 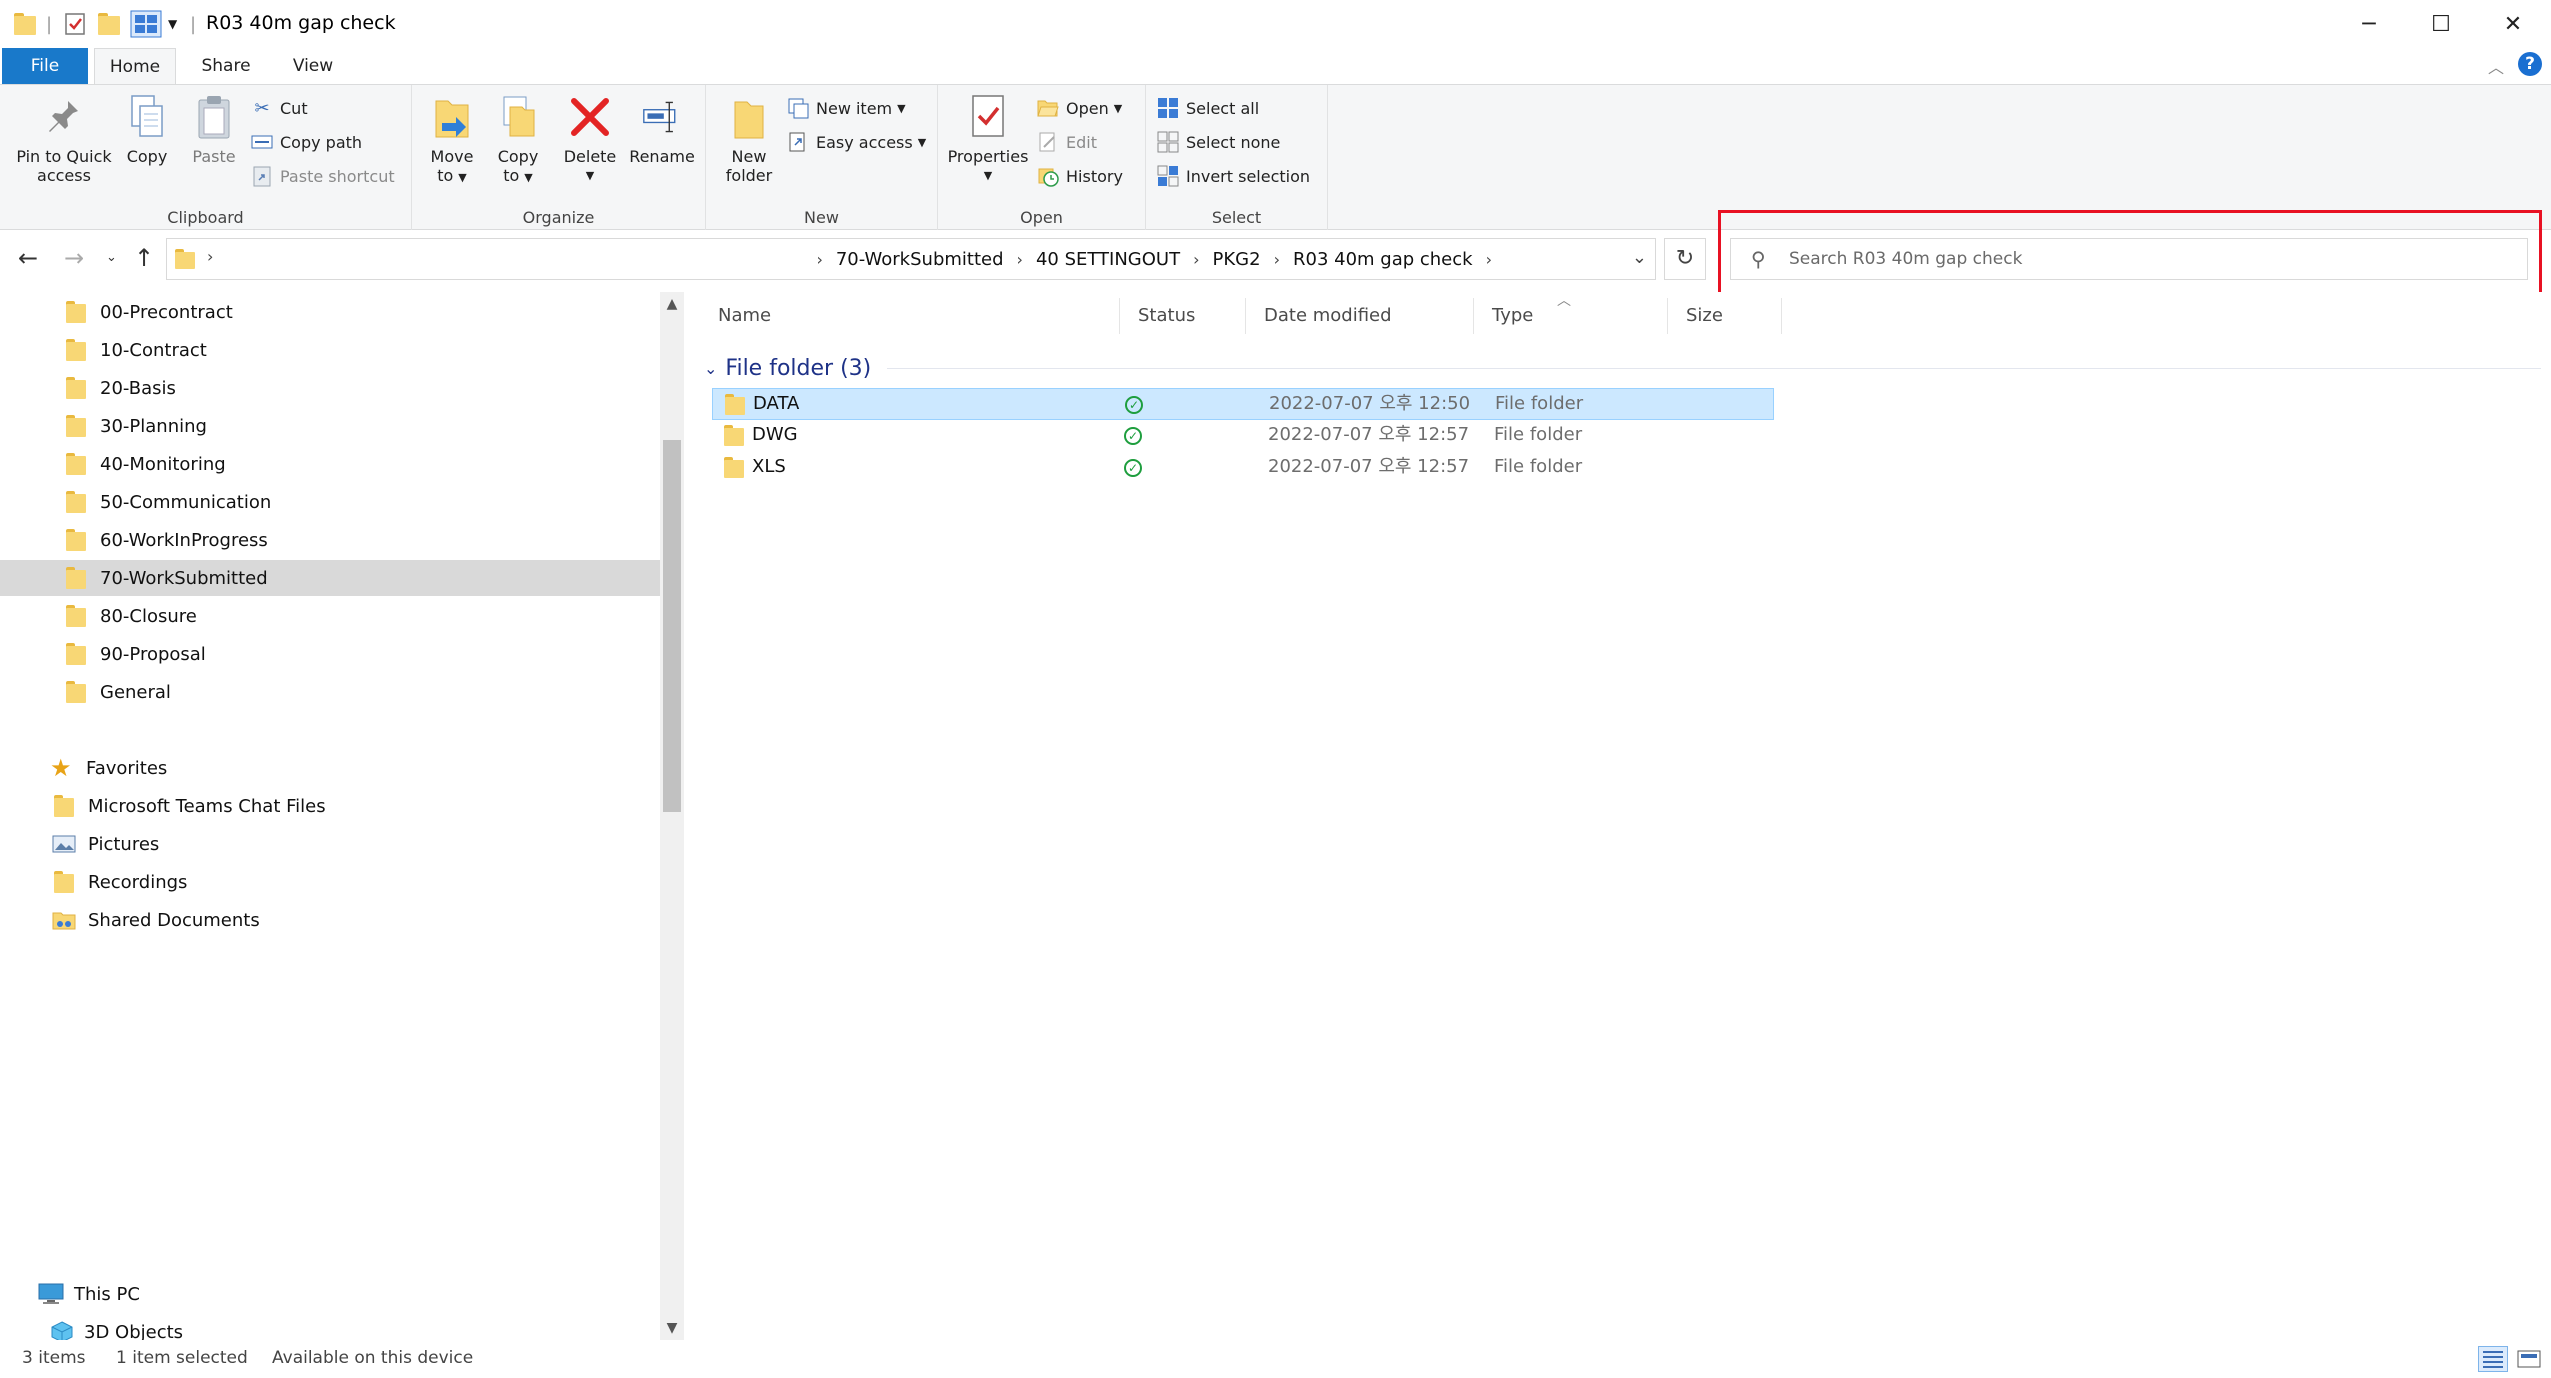 What do you see at coordinates (1383, 259) in the screenshot?
I see `breadcrumb-item: R03 40m gap check` at bounding box center [1383, 259].